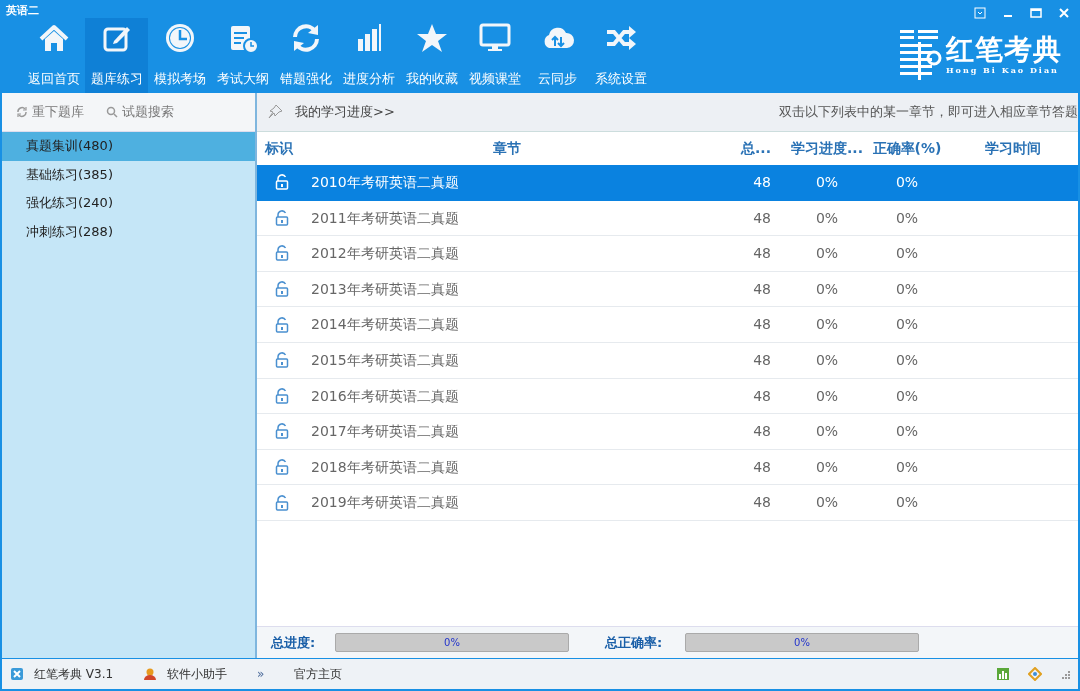 The image size is (1080, 691). What do you see at coordinates (928, 112) in the screenshot?
I see `hint-text: 双击以下列表中的某一章节，即可进入相应章节答题` at bounding box center [928, 112].